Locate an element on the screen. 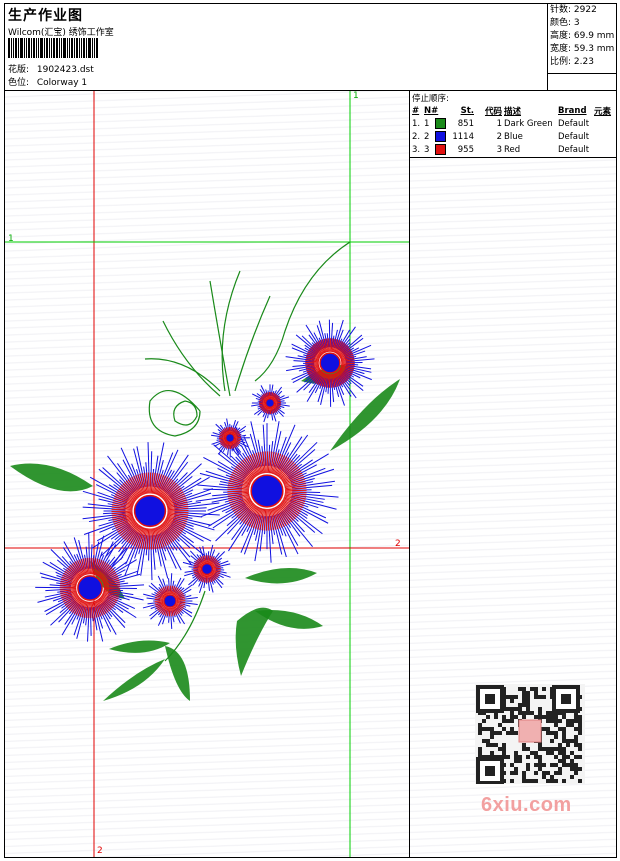 This screenshot has height=861, width=620. table-header-row: # N# St. 代码 描述 Brand 元素 is located at coordinates (511, 110).